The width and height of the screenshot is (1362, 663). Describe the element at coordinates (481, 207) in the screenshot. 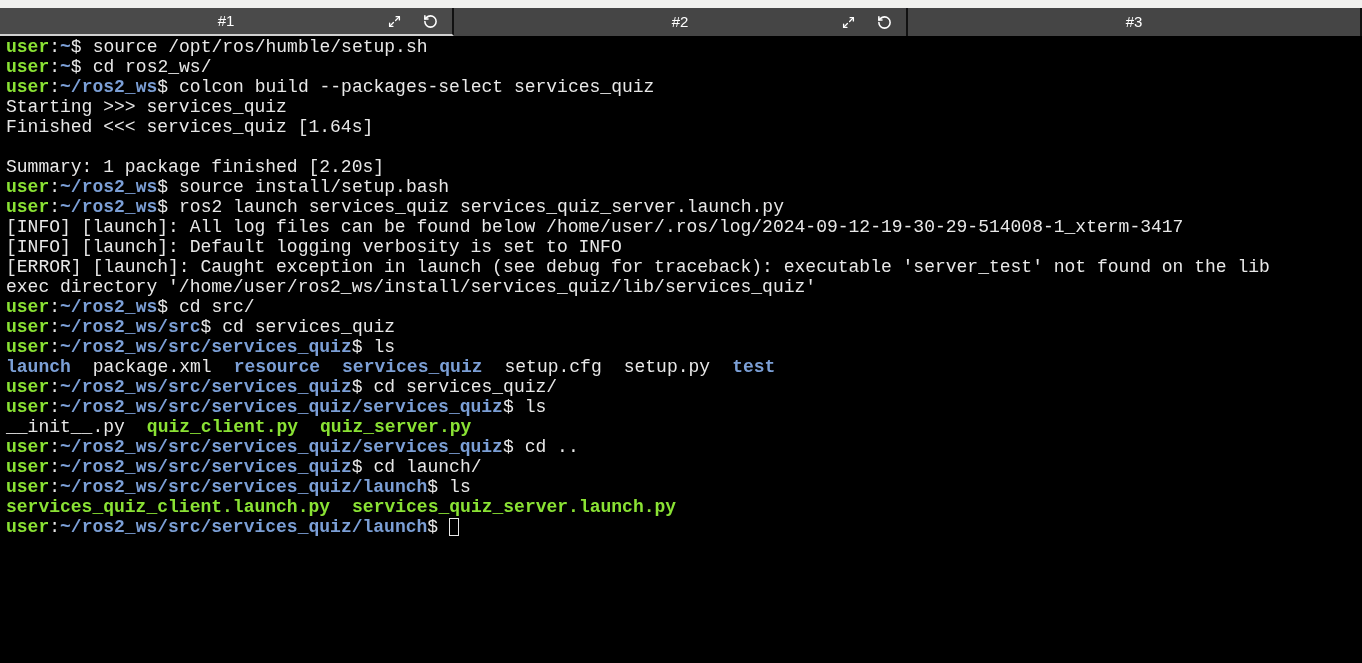

I see `command-text: ros2 launch services_quiz services_quiz_server.launch.py` at that location.